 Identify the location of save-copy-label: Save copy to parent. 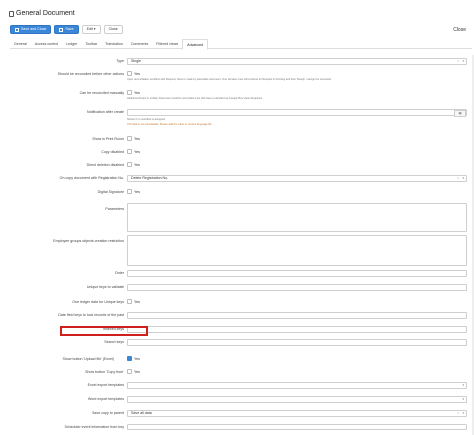
(108, 413).